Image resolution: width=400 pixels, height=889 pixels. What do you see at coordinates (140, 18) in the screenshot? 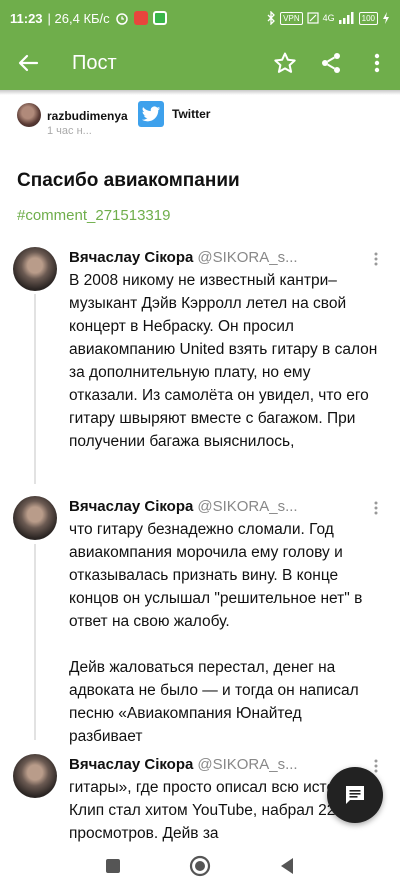
I see `app-notification-icon` at bounding box center [140, 18].